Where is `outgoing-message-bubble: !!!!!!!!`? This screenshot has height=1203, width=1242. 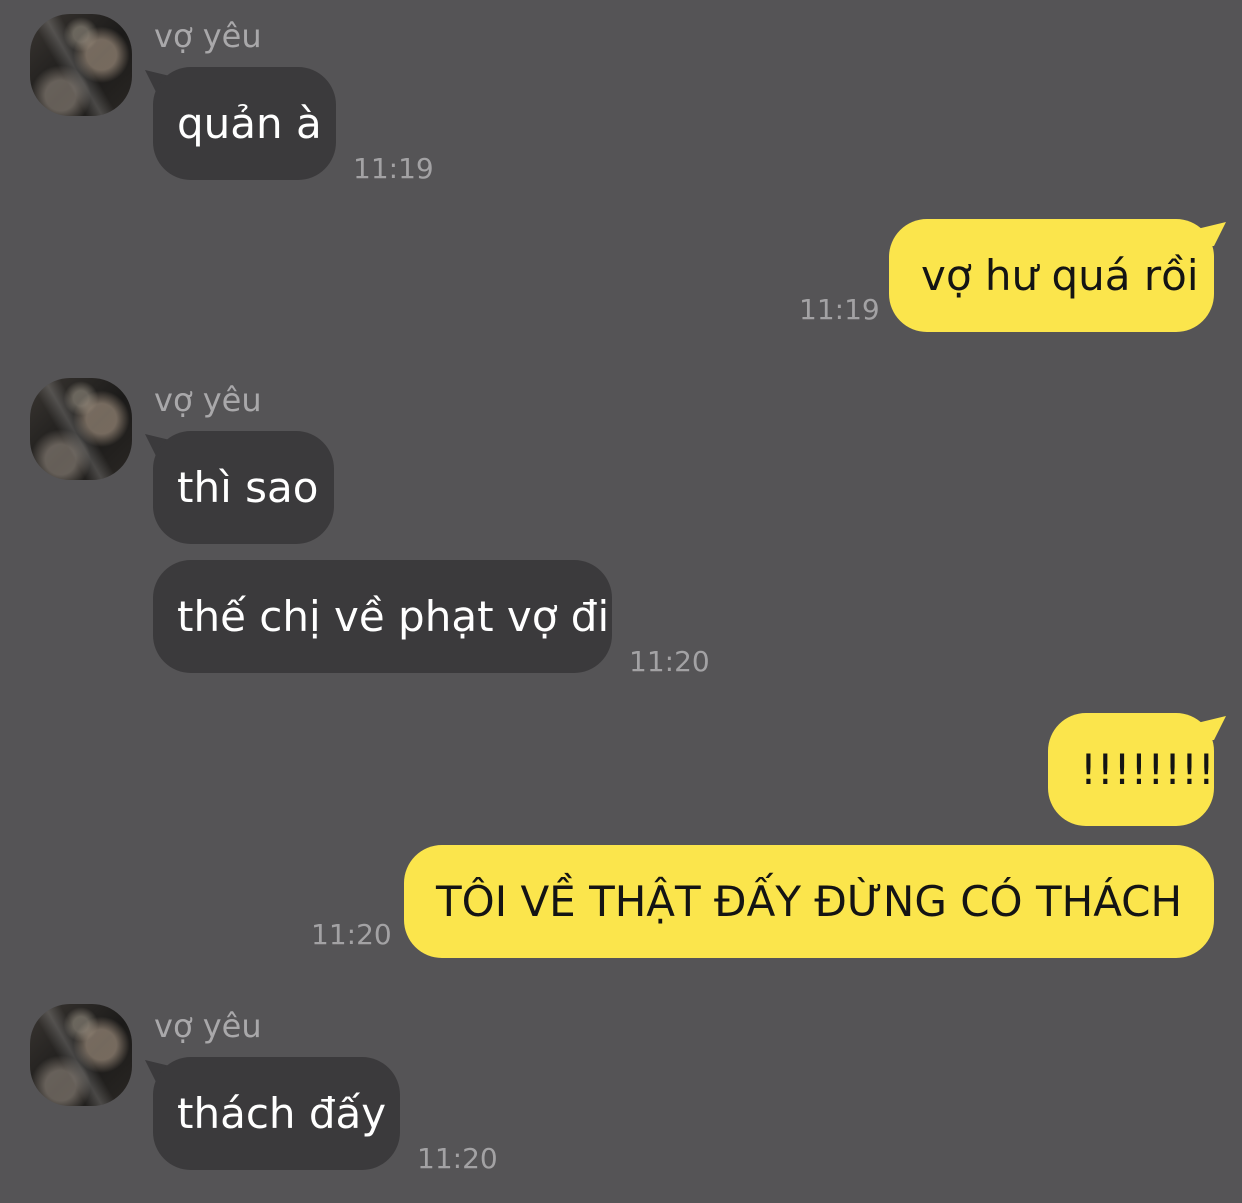 outgoing-message-bubble: !!!!!!!! is located at coordinates (1131, 769).